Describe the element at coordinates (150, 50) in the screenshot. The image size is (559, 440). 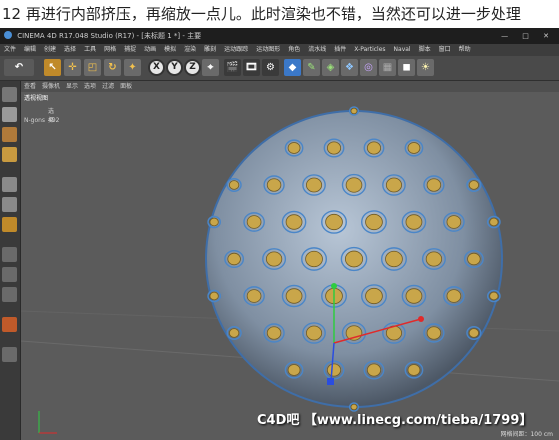
I see `menu-animate: 动画` at that location.